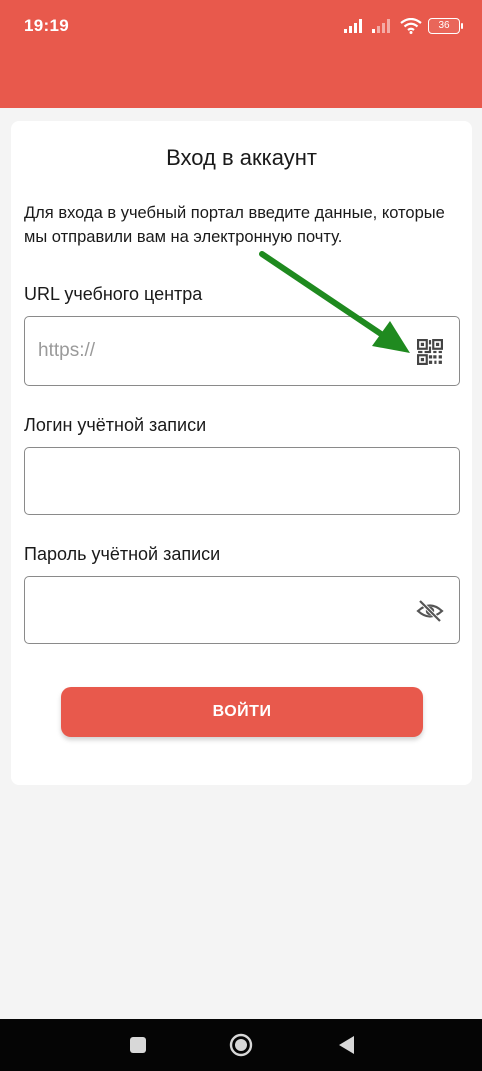  I want to click on status-icons: 36, so click(403, 26).